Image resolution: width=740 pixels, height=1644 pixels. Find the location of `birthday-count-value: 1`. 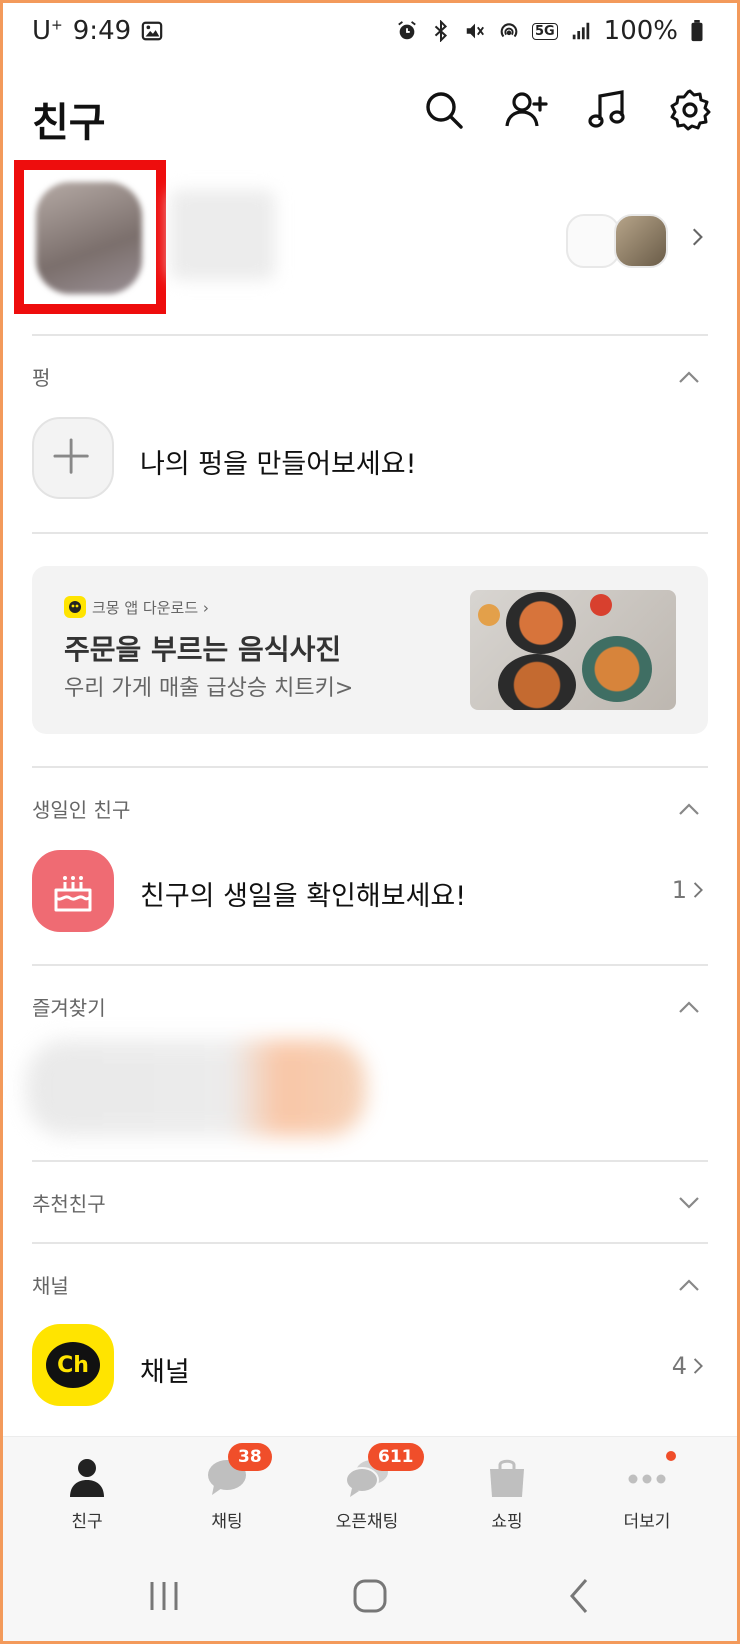

birthday-count-value: 1 is located at coordinates (679, 890).